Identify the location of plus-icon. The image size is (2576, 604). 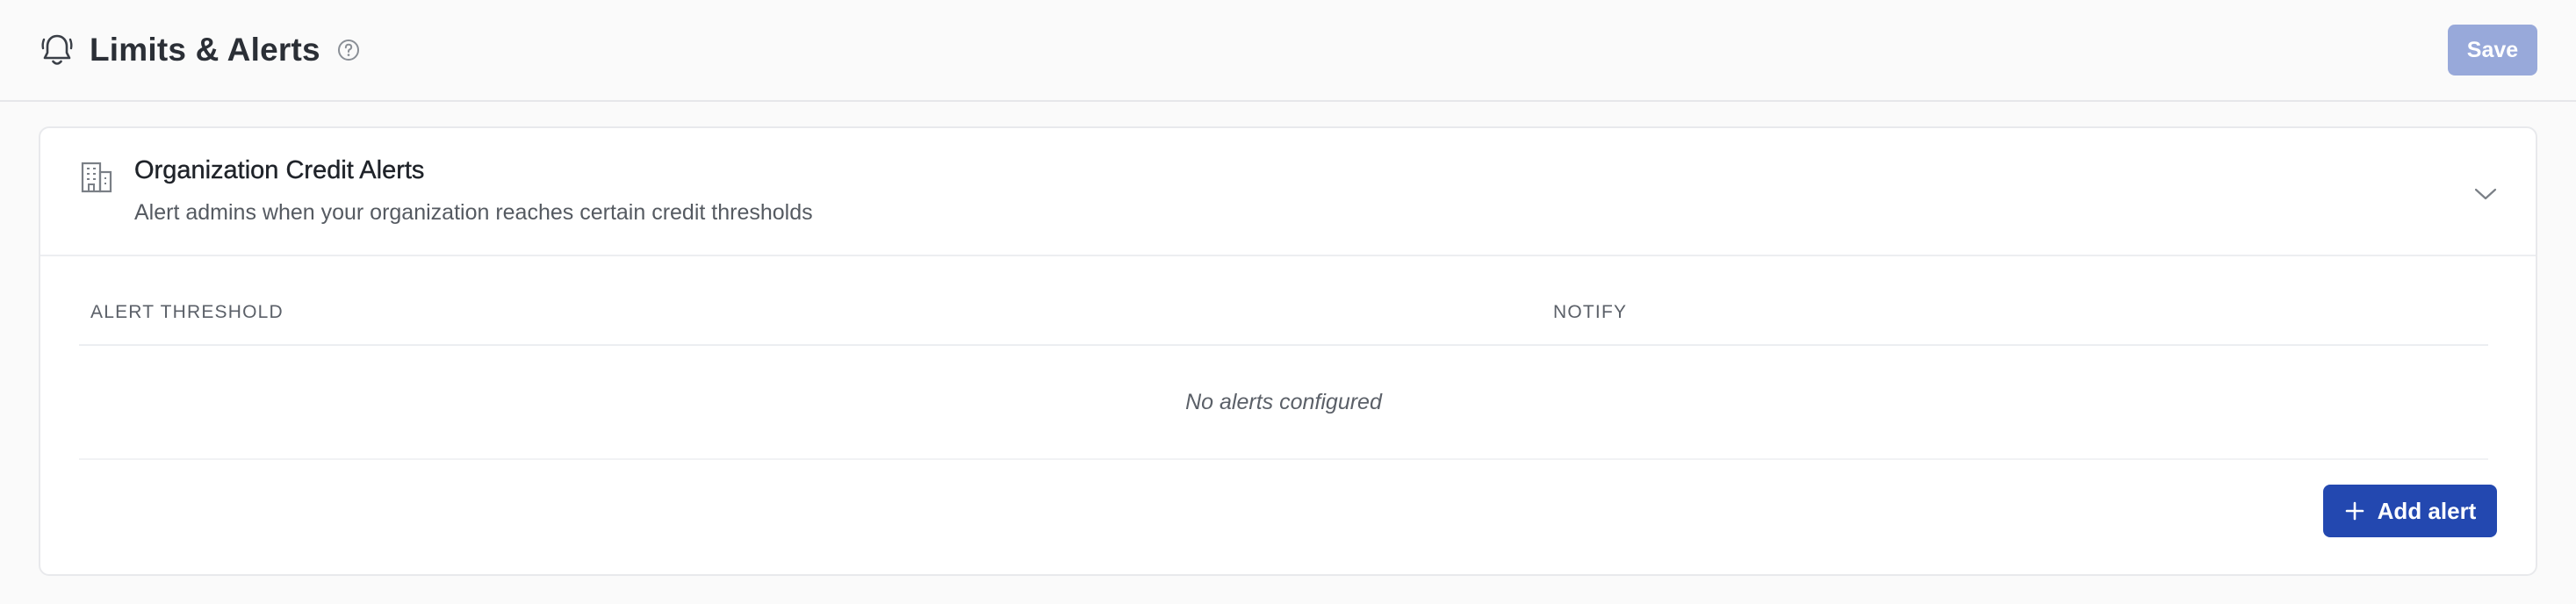
(2354, 510).